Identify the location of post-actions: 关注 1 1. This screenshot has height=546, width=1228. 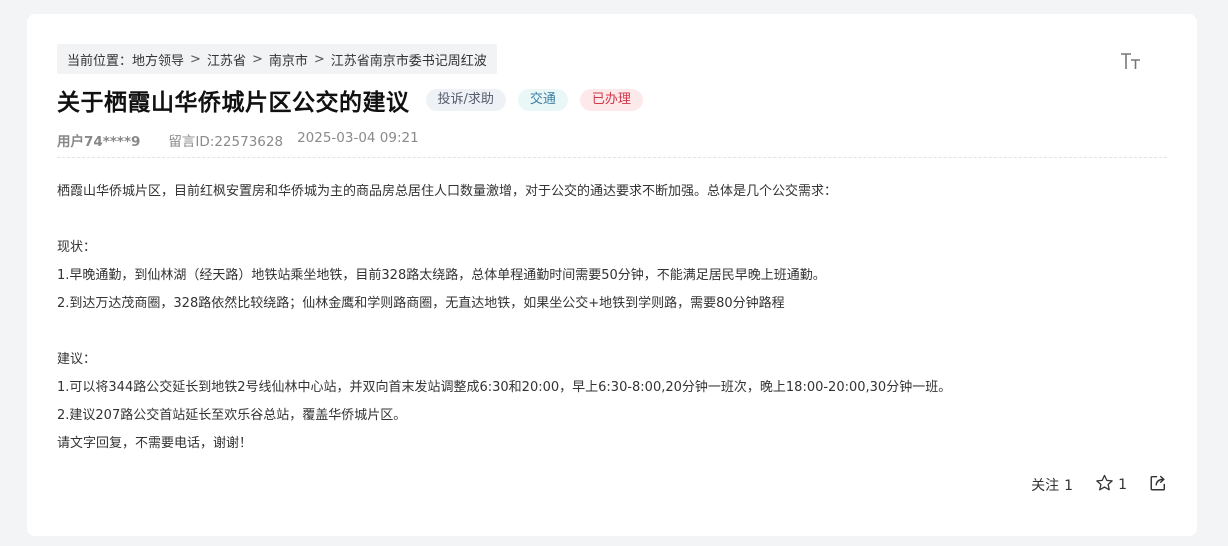
(1099, 485).